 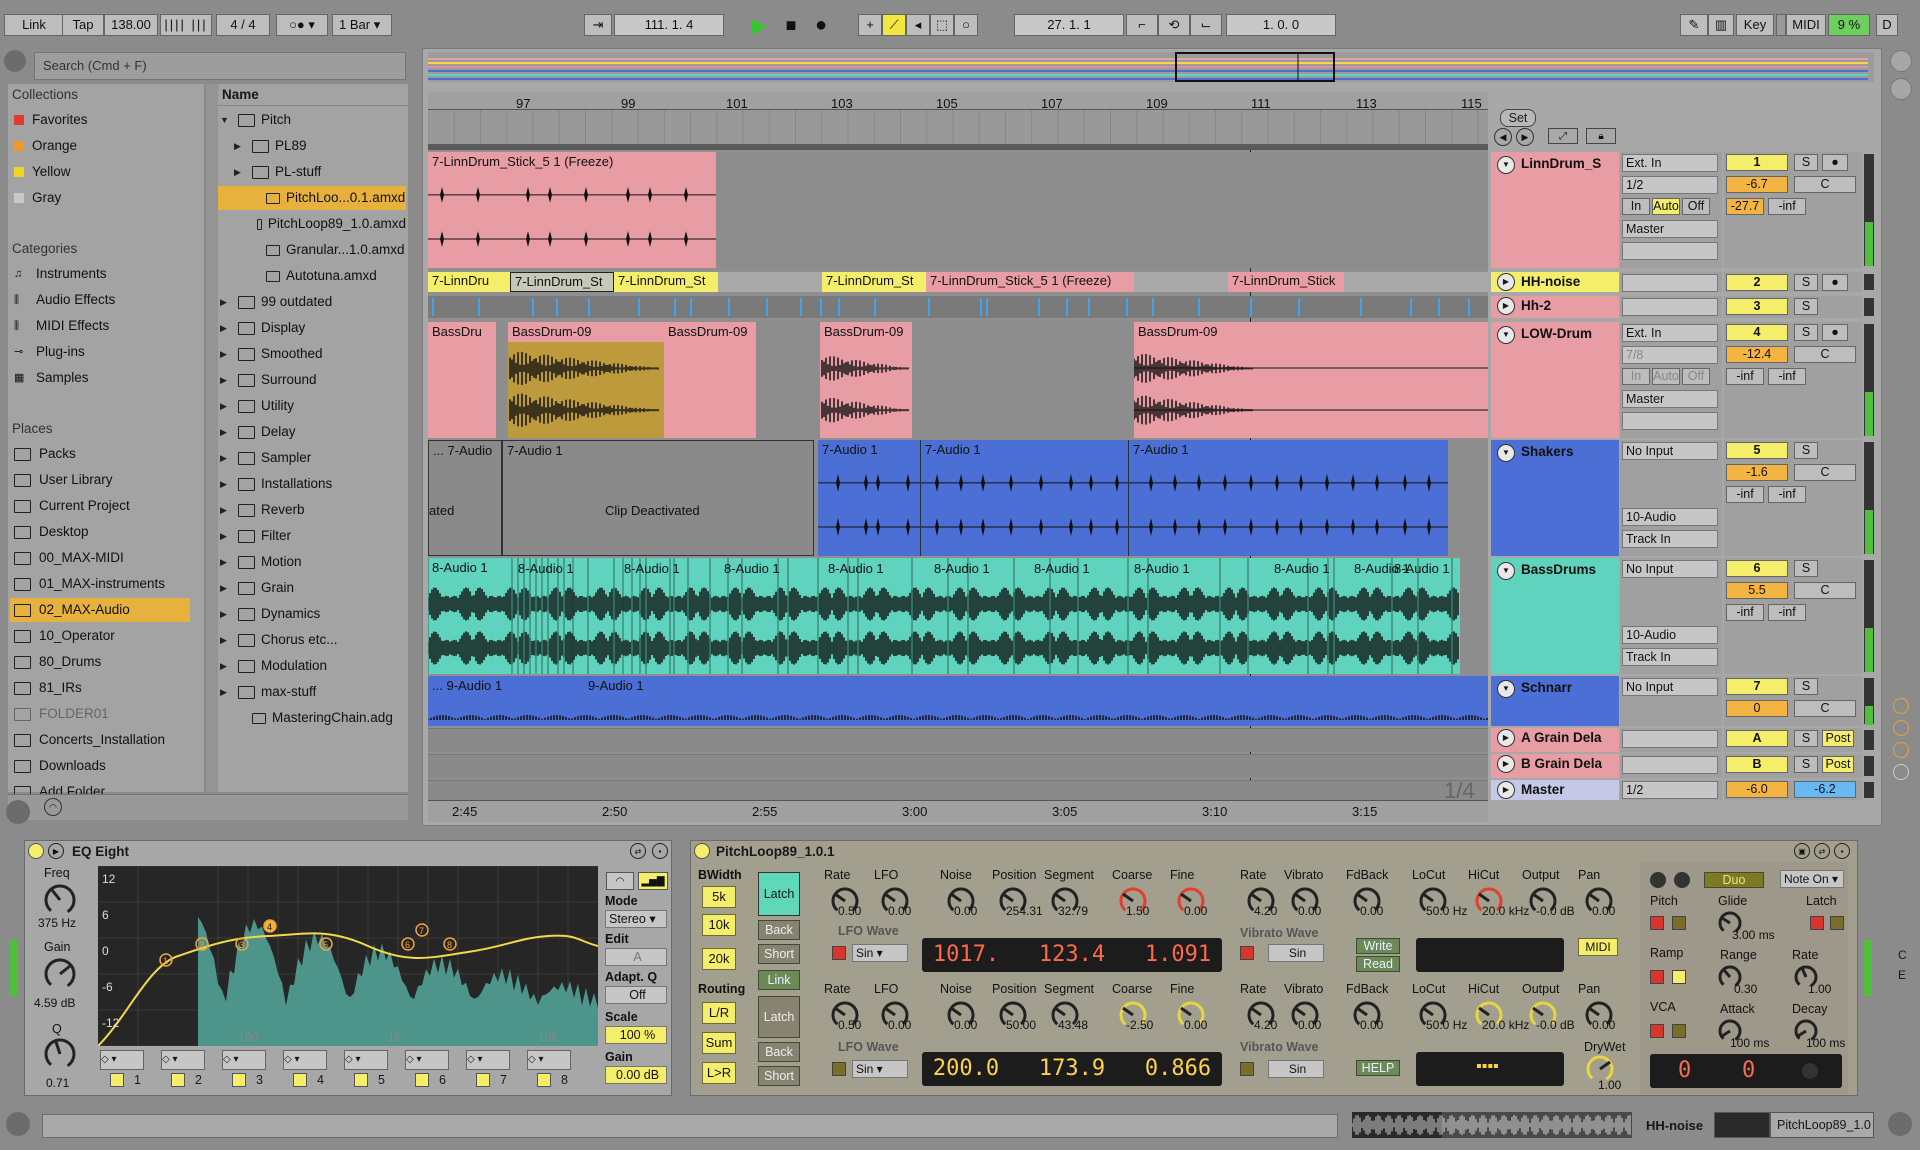 I want to click on short-button-2: Short, so click(x=779, y=1076).